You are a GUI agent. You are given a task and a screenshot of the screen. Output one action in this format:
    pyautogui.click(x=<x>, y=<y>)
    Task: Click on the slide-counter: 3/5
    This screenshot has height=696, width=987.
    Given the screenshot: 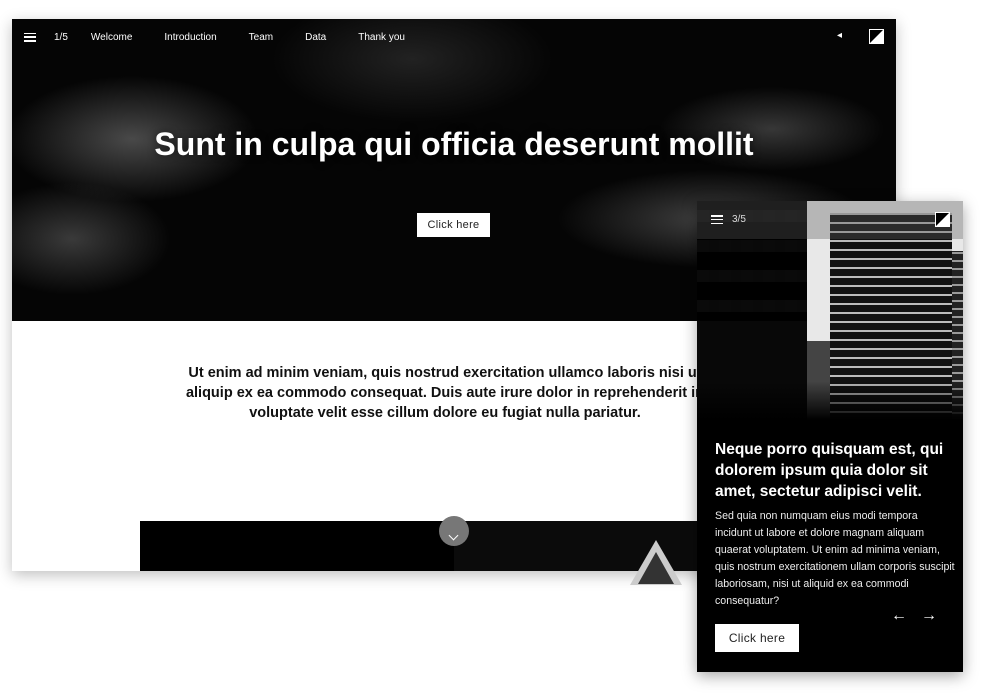 What is the action you would take?
    pyautogui.click(x=739, y=219)
    